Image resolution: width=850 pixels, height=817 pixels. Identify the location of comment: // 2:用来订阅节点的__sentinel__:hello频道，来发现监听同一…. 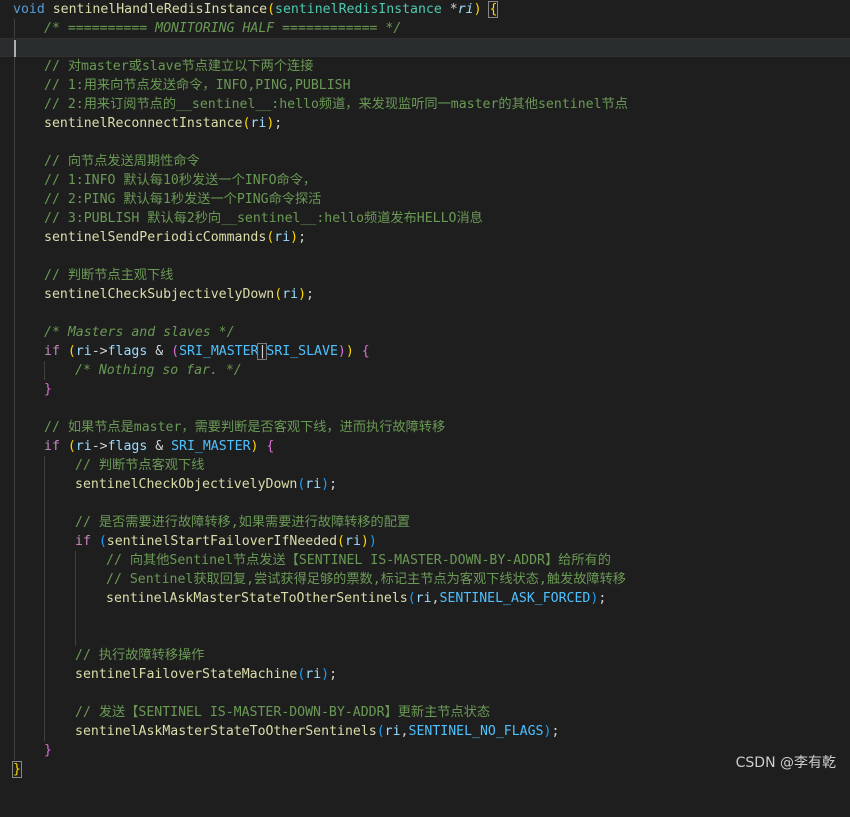
(336, 104).